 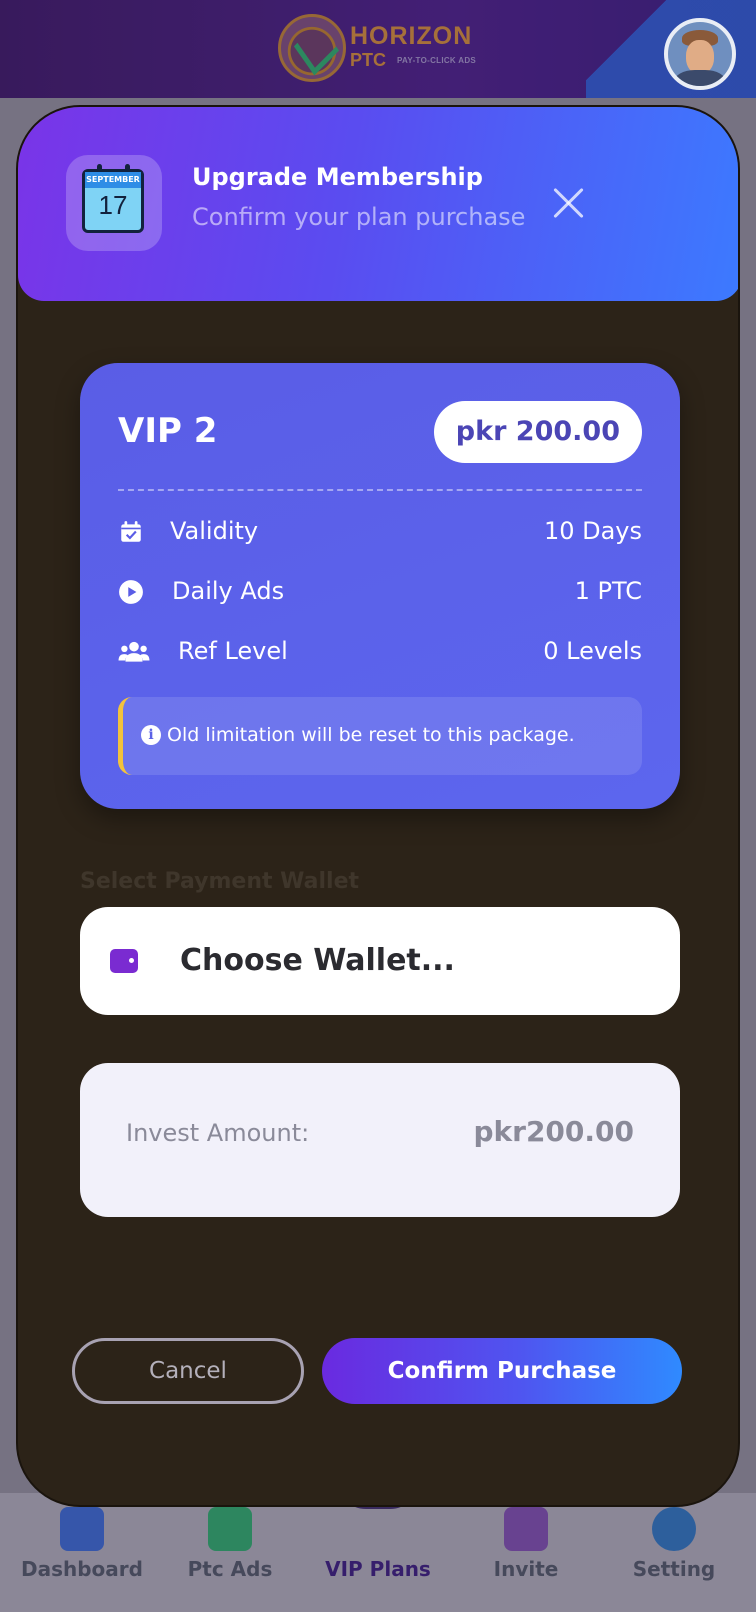 I want to click on avatar, so click(x=700, y=54).